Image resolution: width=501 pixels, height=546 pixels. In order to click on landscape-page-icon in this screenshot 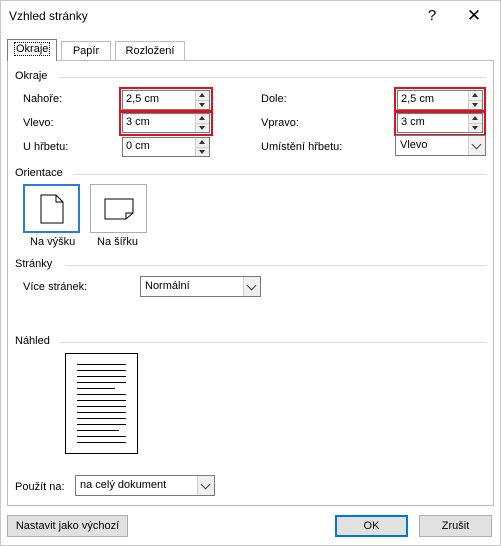, I will do `click(119, 209)`.